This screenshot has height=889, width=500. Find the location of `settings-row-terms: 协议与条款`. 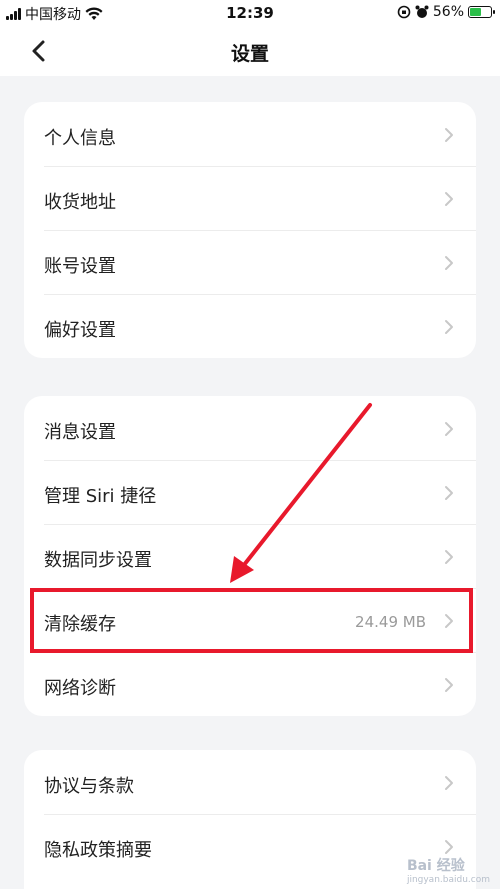

settings-row-terms: 协议与条款 is located at coordinates (250, 782).